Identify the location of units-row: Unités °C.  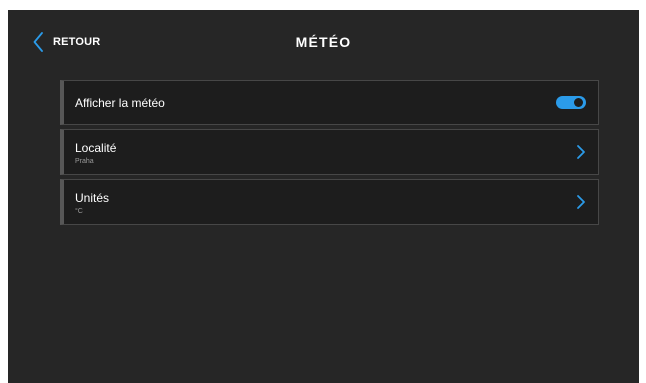
(329, 202).